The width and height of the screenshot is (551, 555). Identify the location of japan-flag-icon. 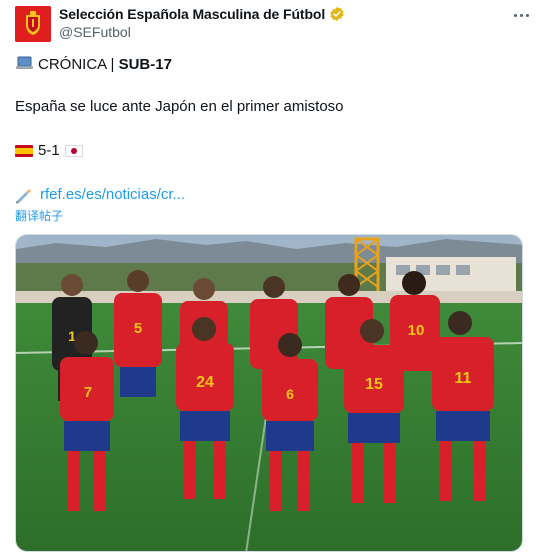
(73, 151).